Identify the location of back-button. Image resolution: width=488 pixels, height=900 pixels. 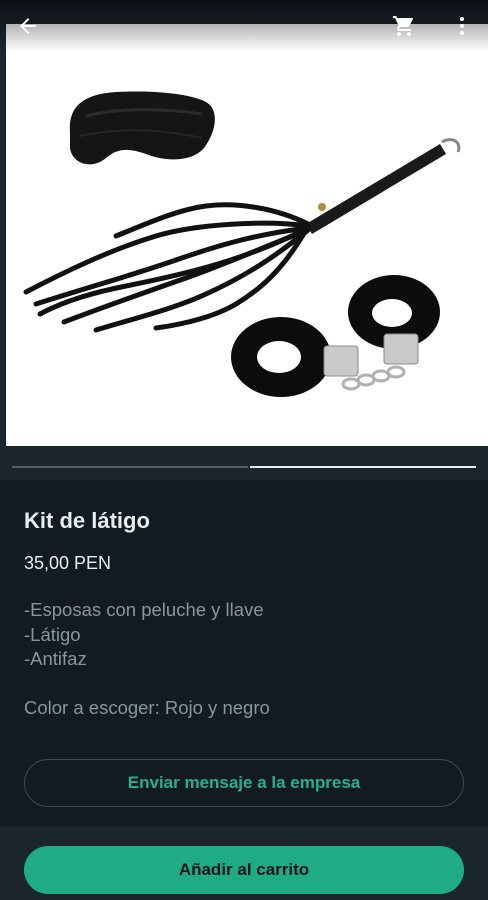
(28, 26).